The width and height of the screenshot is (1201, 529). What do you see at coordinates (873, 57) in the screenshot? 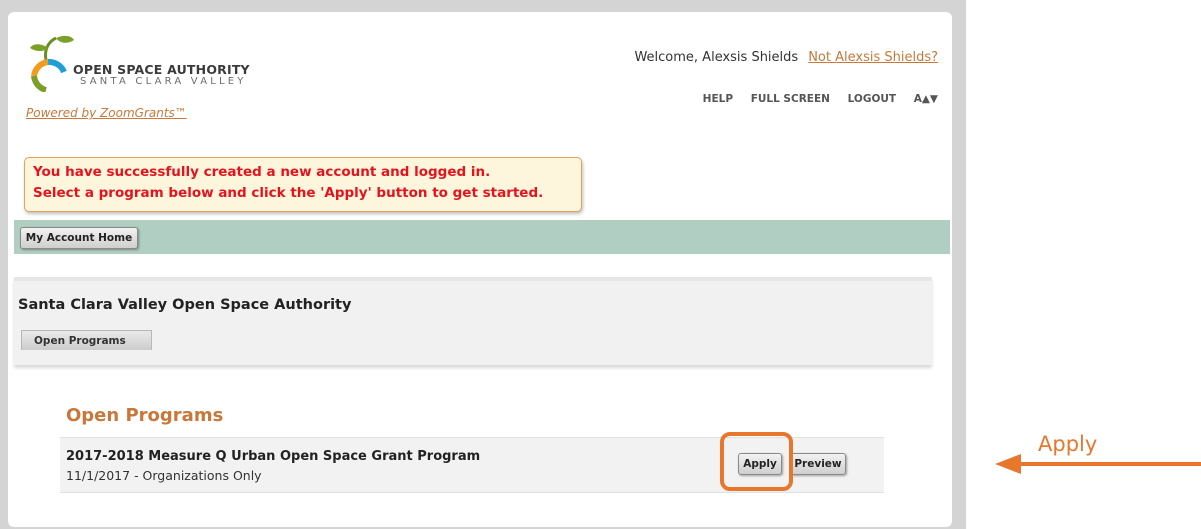
I see `not-user-link: Not Alexsis Shields?` at bounding box center [873, 57].